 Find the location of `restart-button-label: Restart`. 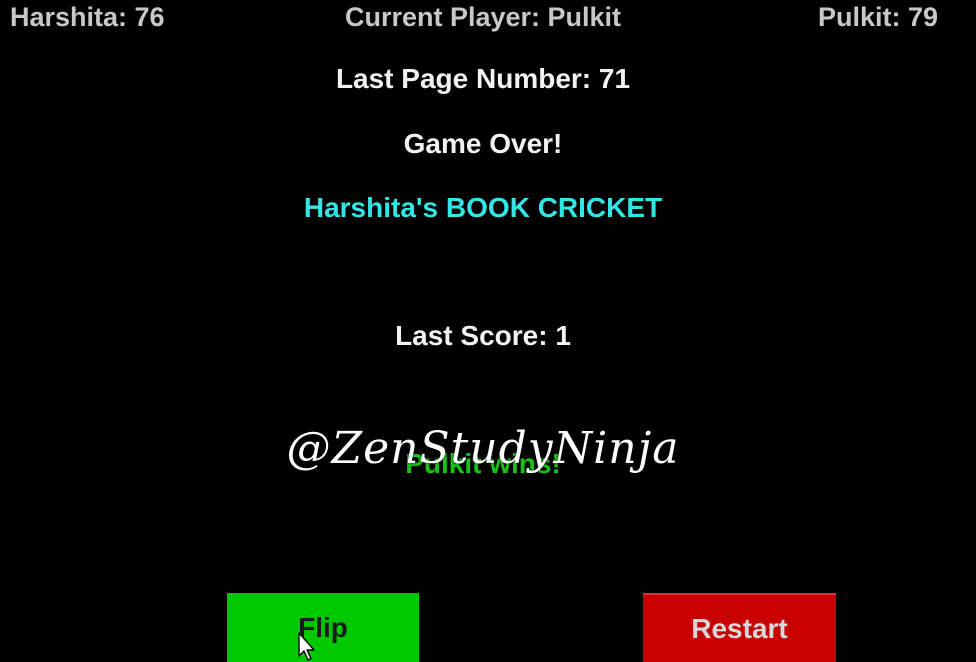

restart-button-label: Restart is located at coordinates (739, 628).